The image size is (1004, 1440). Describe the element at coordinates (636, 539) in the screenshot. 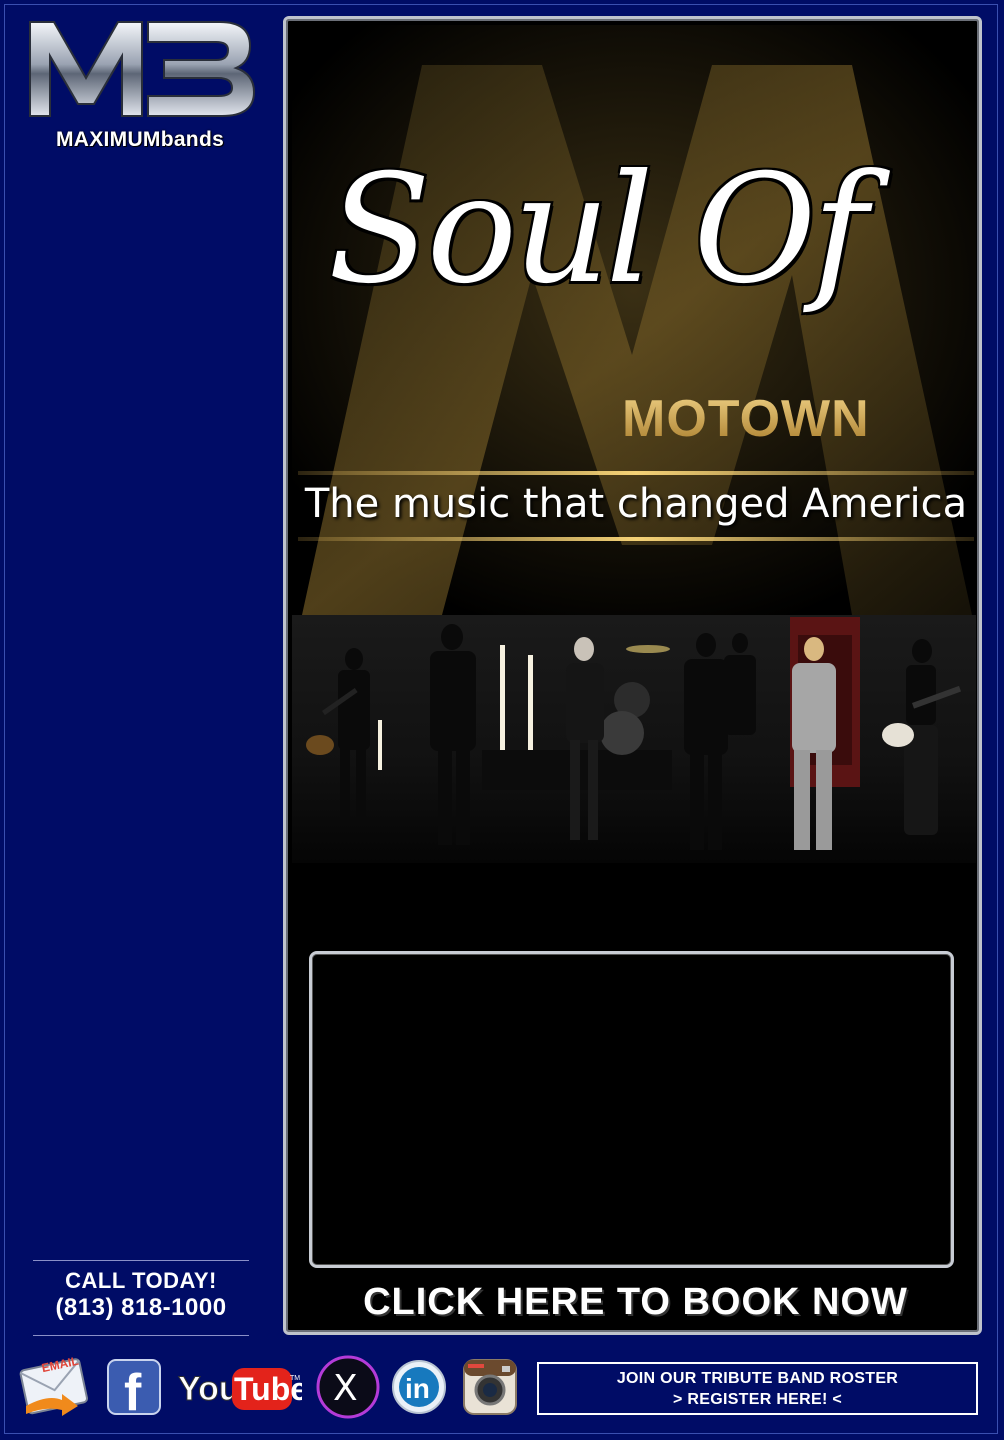

I see `gold-divider-bottom` at that location.